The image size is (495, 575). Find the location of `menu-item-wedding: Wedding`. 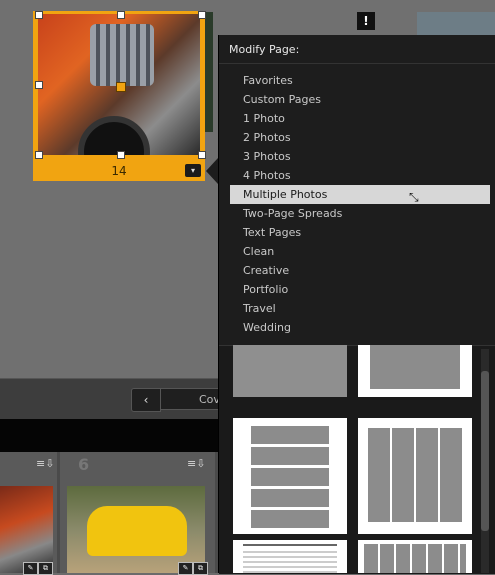

menu-item-wedding: Wedding is located at coordinates (360, 327).